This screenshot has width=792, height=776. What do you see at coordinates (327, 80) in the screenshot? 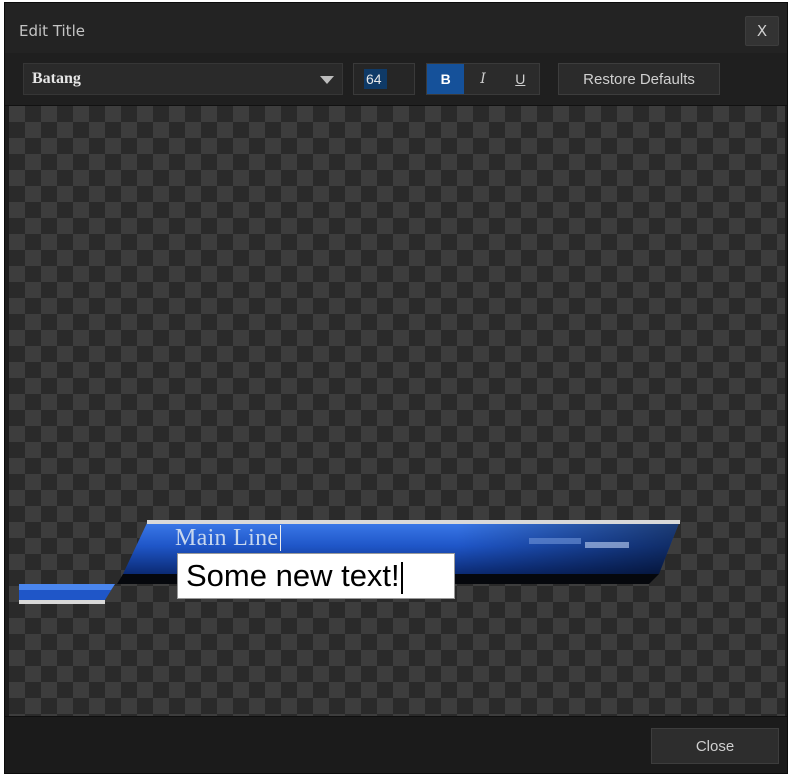
I see `chevron-down-icon` at bounding box center [327, 80].